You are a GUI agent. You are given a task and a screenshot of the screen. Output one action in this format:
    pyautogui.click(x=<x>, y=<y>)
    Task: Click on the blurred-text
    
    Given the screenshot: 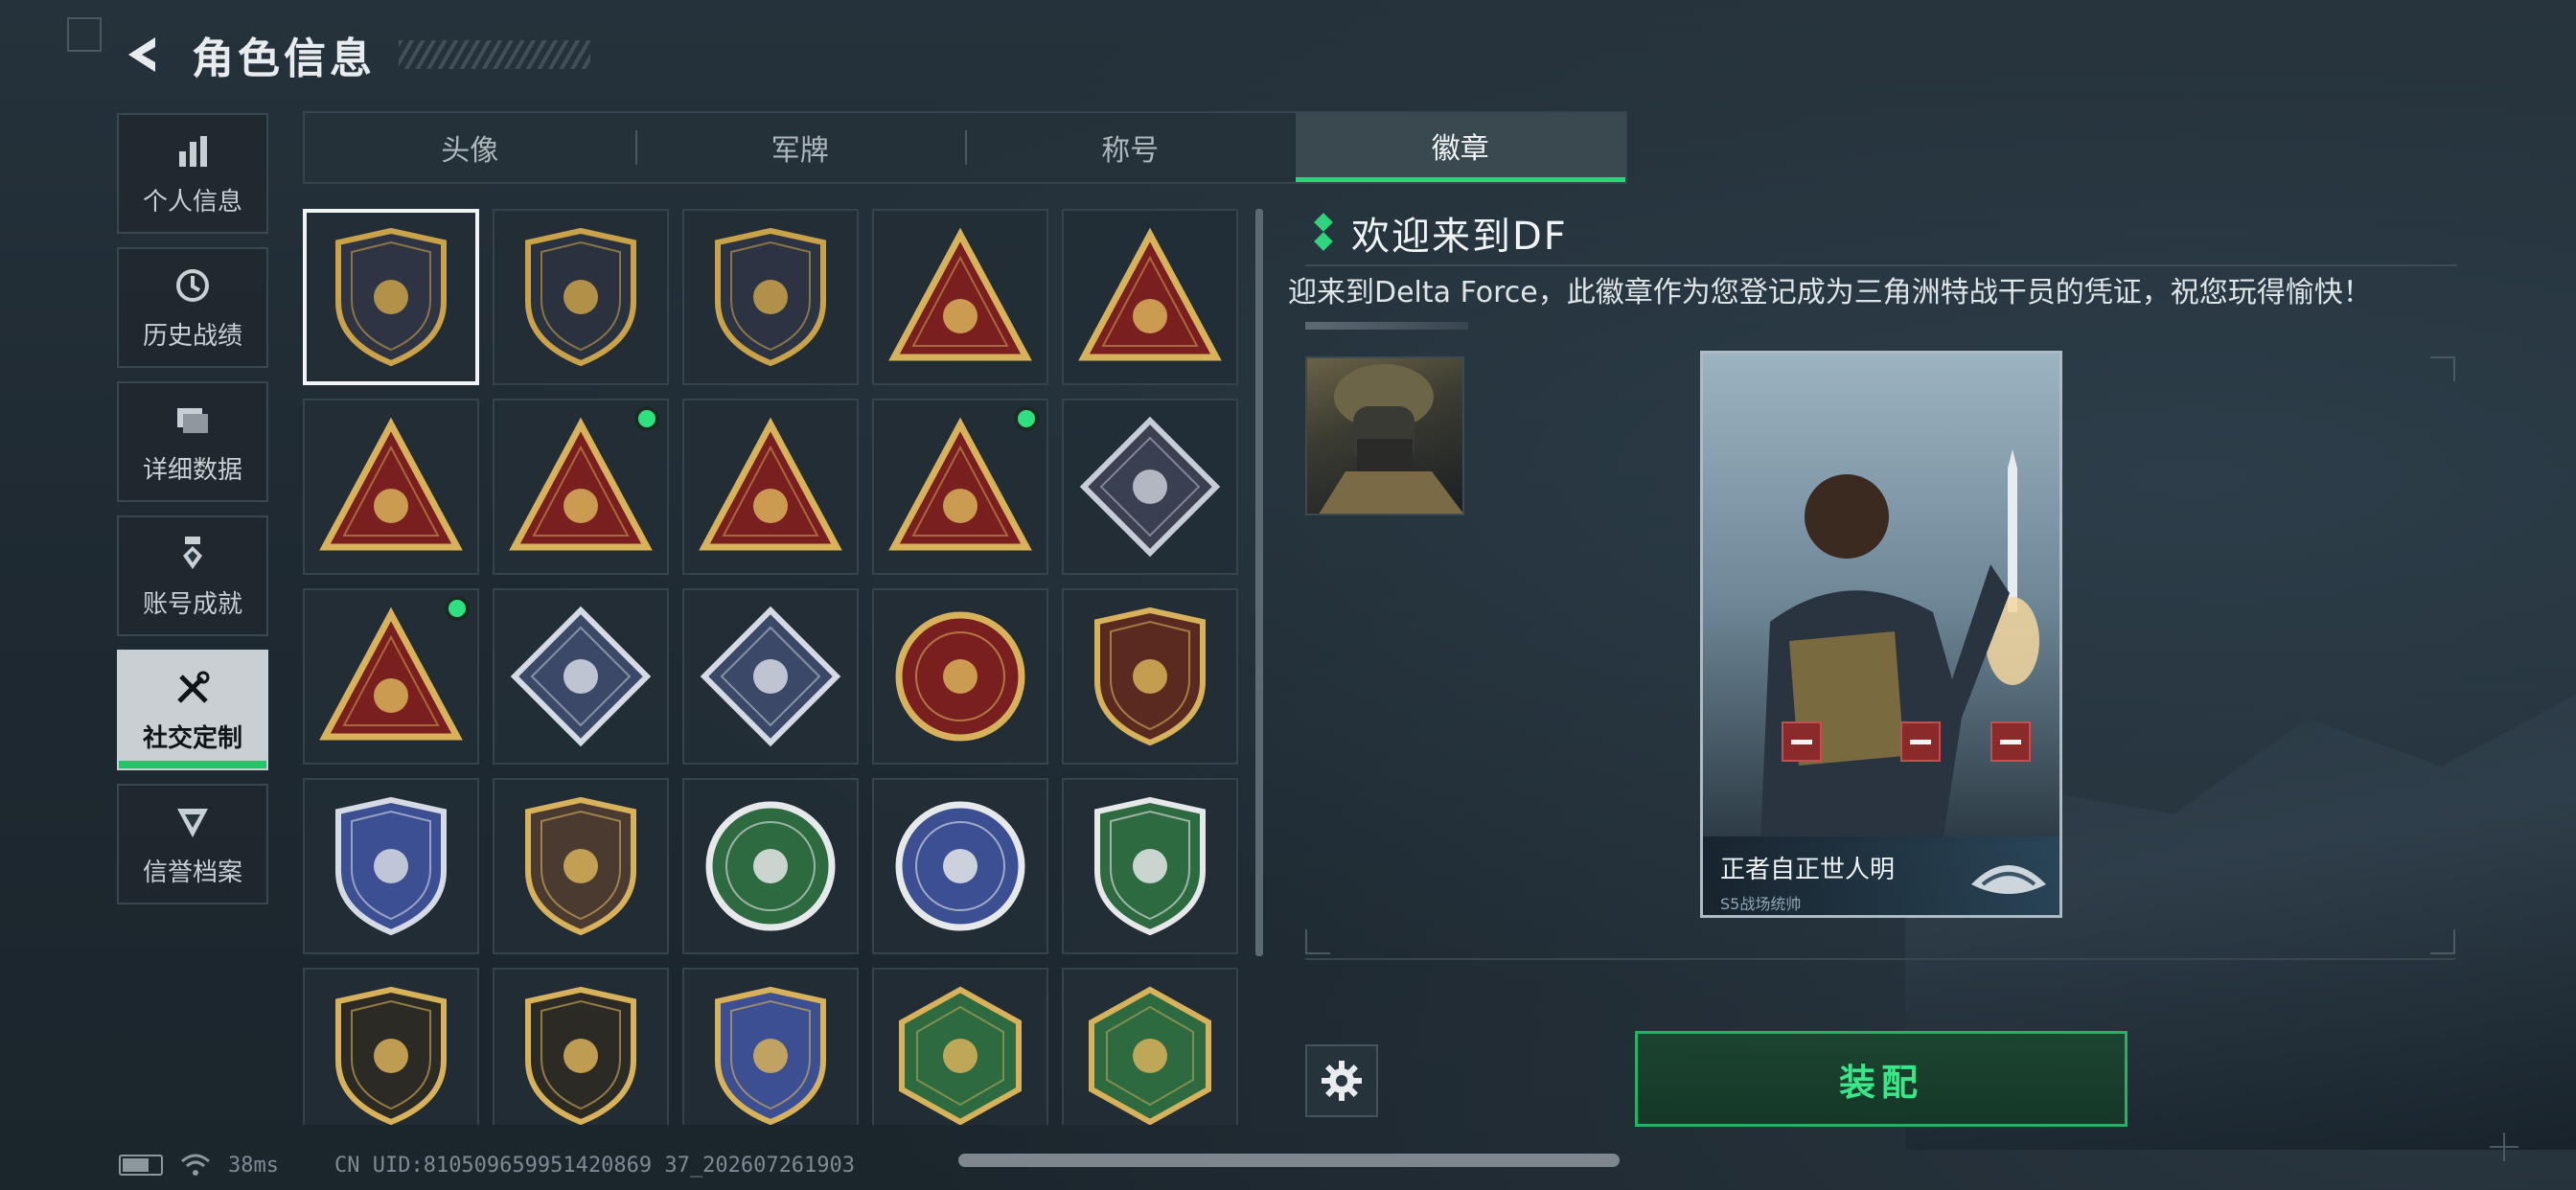 What is the action you would take?
    pyautogui.click(x=1387, y=326)
    